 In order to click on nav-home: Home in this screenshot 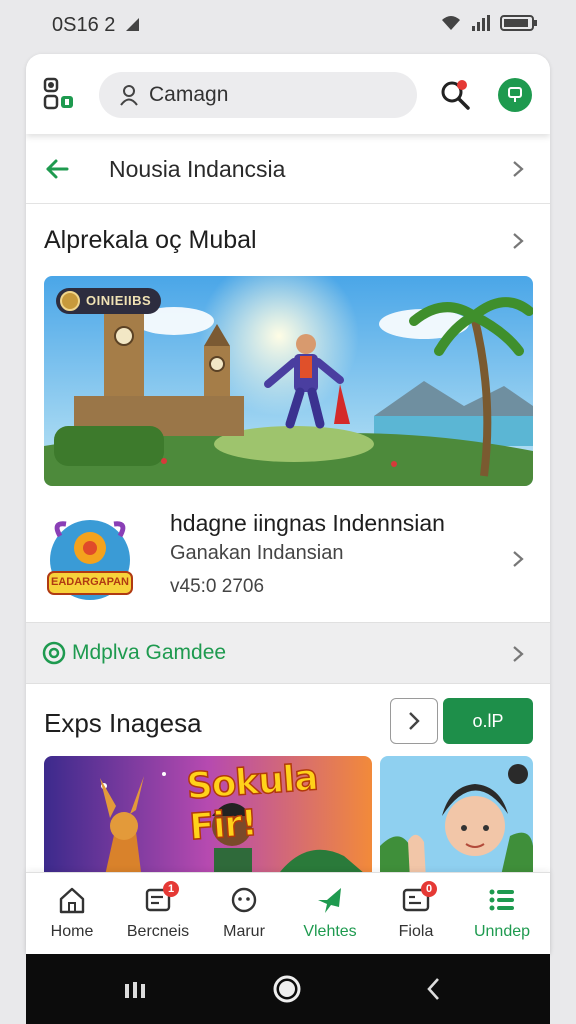, I will do `click(72, 916)`.